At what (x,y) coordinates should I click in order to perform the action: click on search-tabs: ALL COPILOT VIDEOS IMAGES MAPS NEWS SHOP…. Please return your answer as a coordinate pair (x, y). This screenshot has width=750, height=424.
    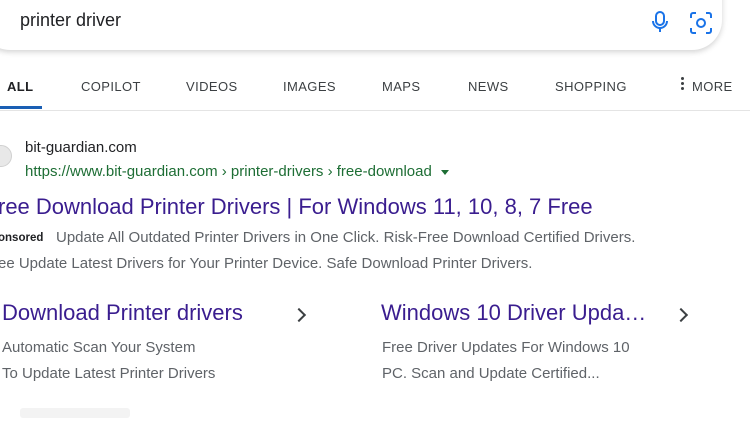
    Looking at the image, I should click on (375, 86).